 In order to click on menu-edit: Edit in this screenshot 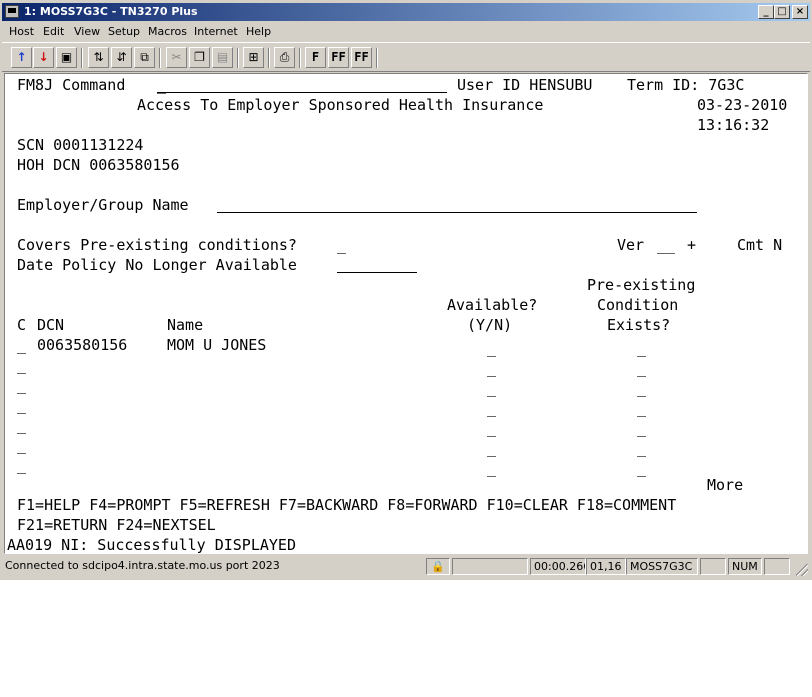, I will do `click(53, 31)`.